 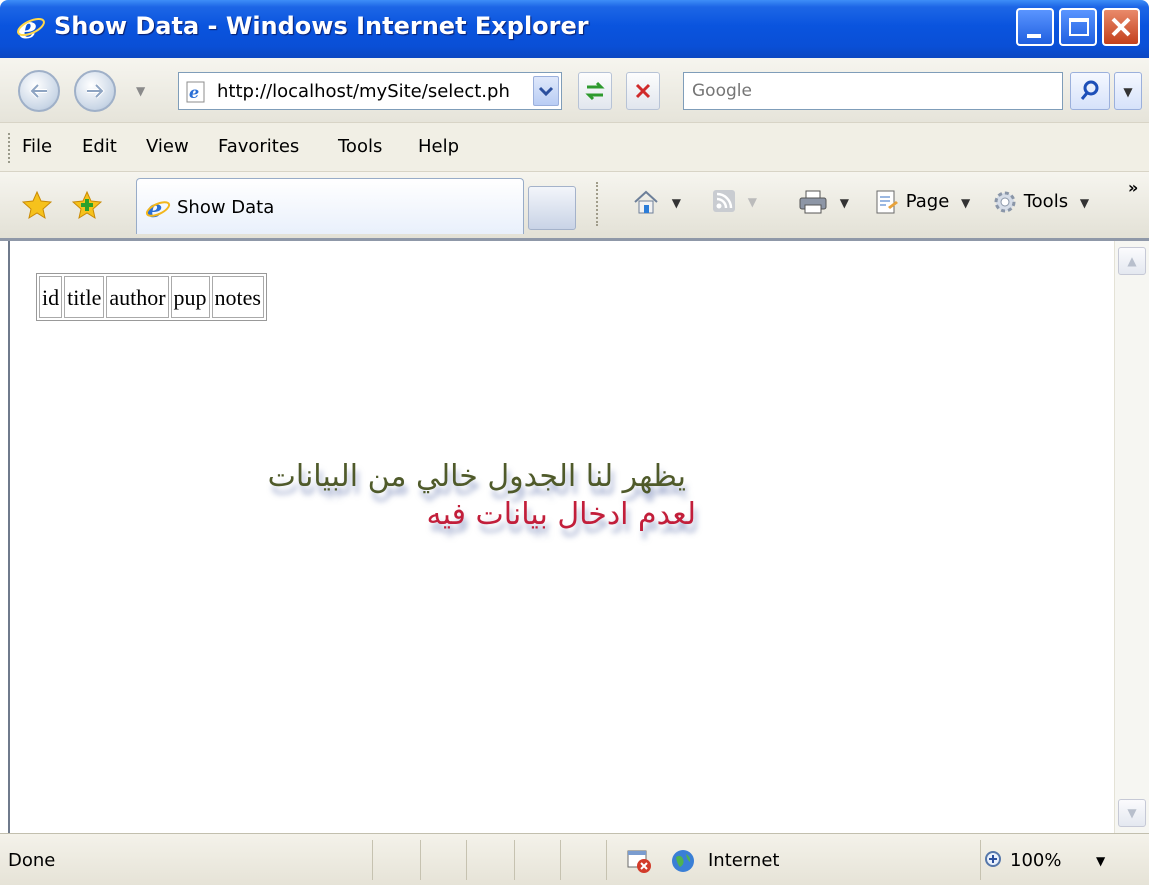 I want to click on title-bar: e Show Data - Windows Internet Explorer, so click(x=574, y=29).